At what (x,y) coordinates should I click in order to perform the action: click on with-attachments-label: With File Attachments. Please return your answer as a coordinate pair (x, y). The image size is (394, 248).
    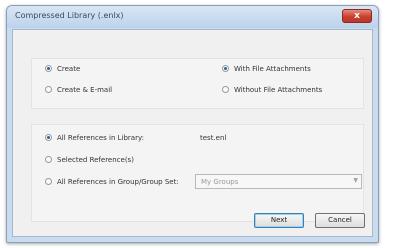
    Looking at the image, I should click on (272, 69).